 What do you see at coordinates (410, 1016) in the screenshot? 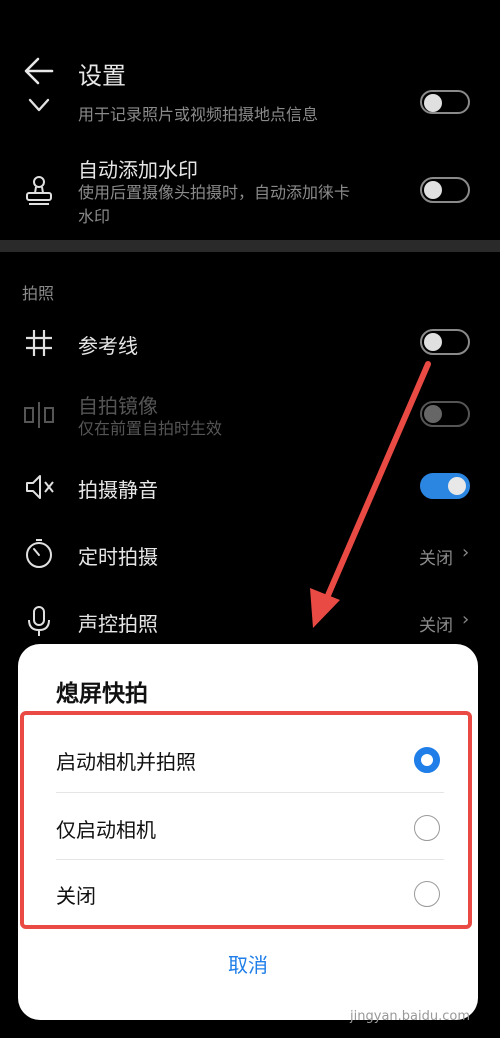
I see `watermark-text: jingyan.baidu.com` at bounding box center [410, 1016].